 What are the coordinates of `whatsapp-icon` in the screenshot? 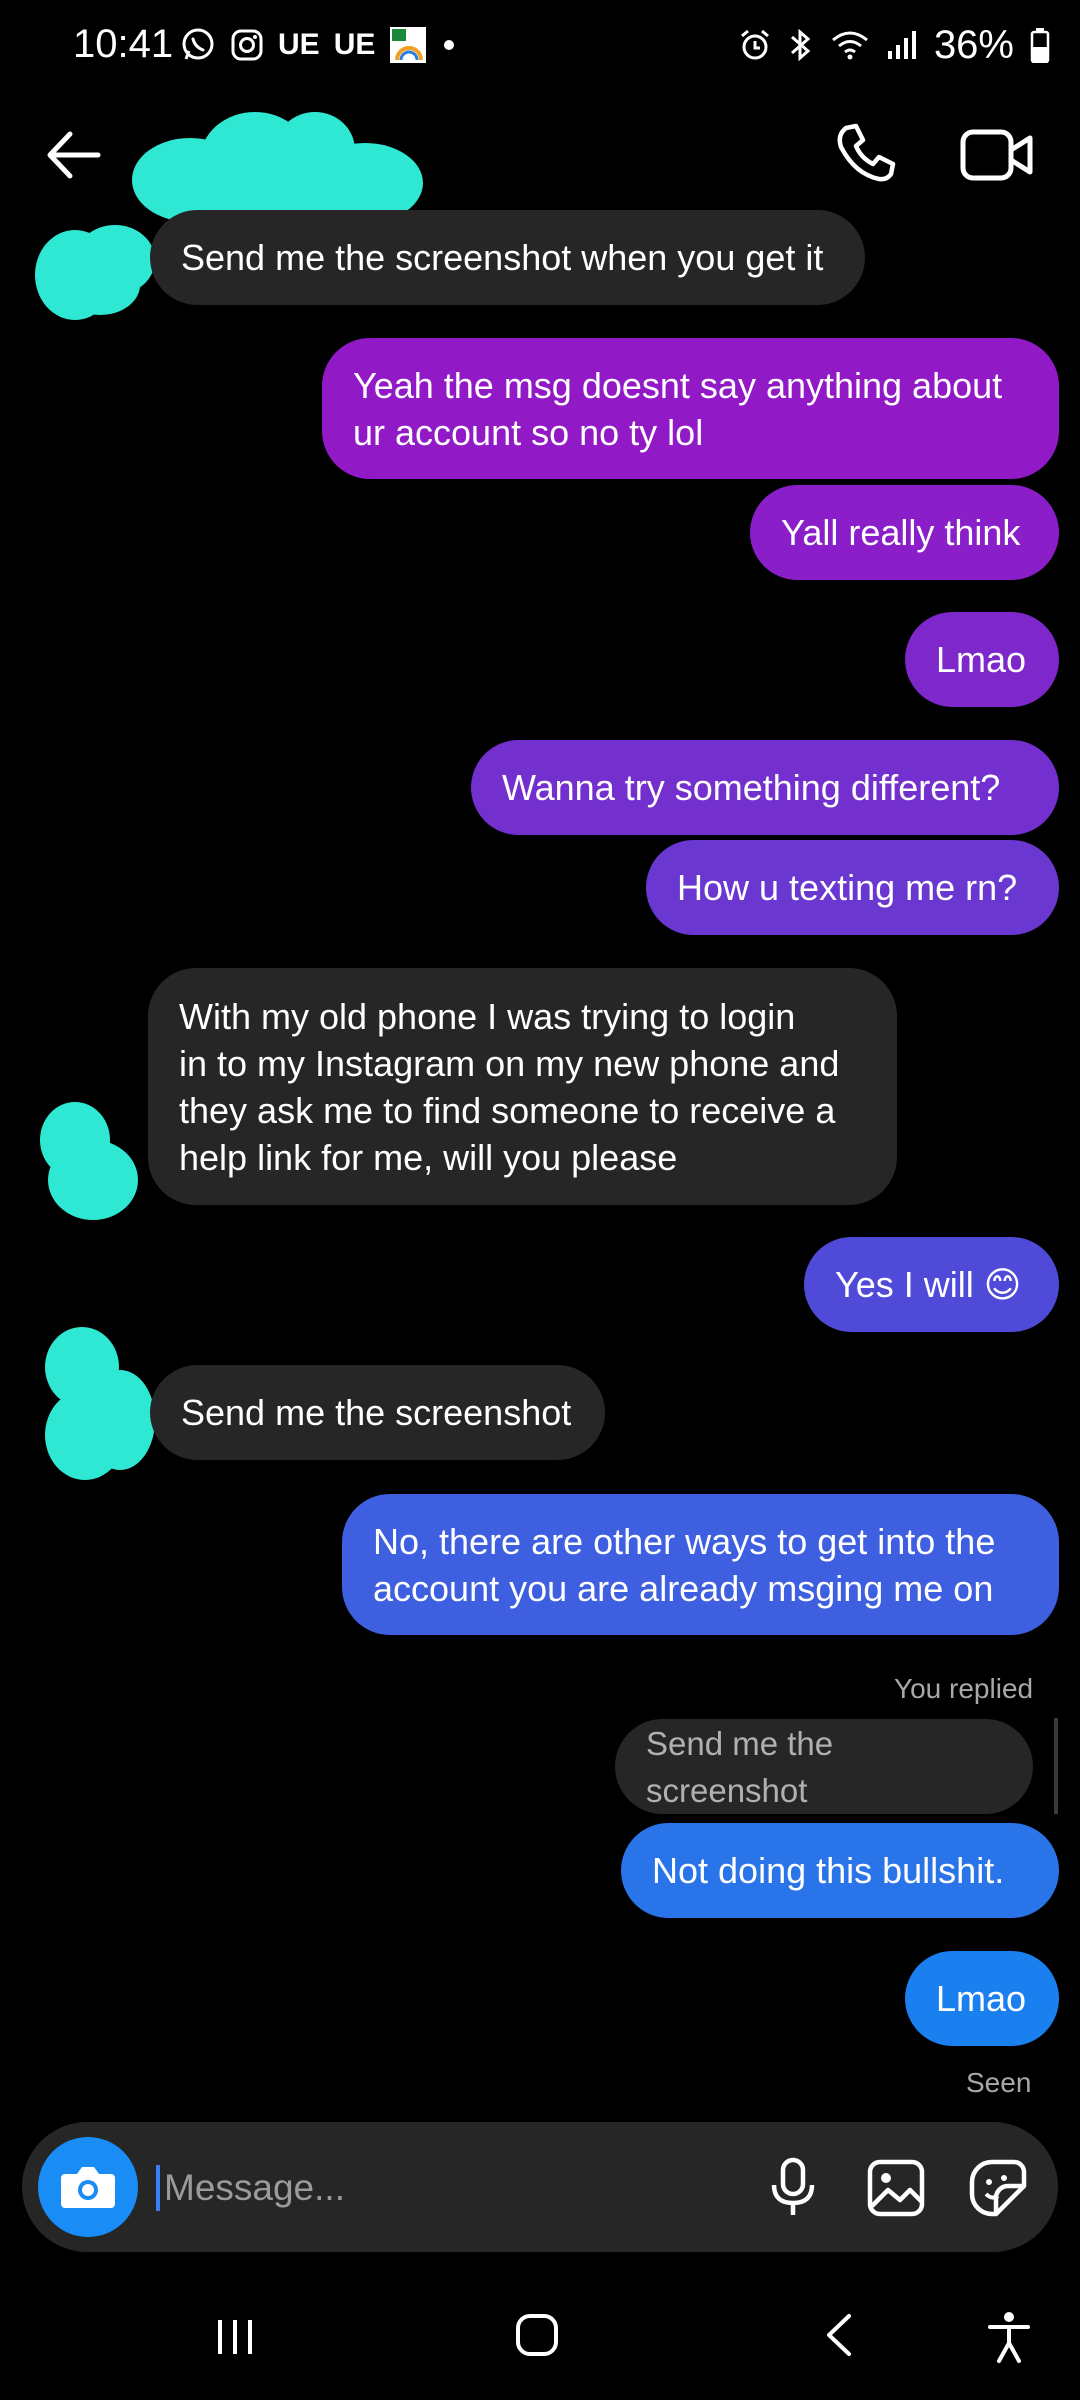 It's located at (198, 44).